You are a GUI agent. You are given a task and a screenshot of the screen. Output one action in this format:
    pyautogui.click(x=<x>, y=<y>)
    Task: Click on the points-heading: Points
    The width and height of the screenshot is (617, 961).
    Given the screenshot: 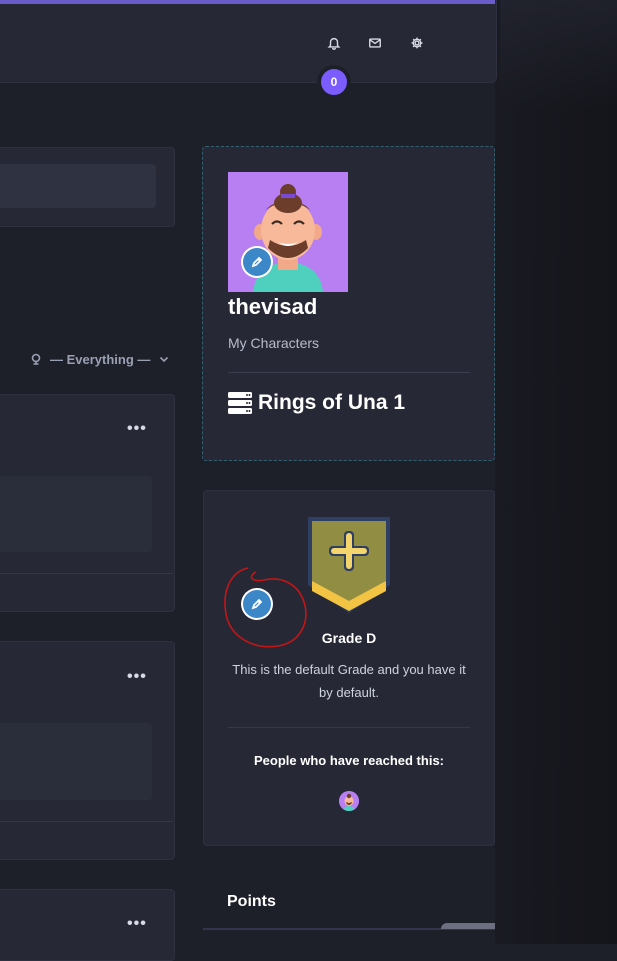 What is the action you would take?
    pyautogui.click(x=251, y=901)
    